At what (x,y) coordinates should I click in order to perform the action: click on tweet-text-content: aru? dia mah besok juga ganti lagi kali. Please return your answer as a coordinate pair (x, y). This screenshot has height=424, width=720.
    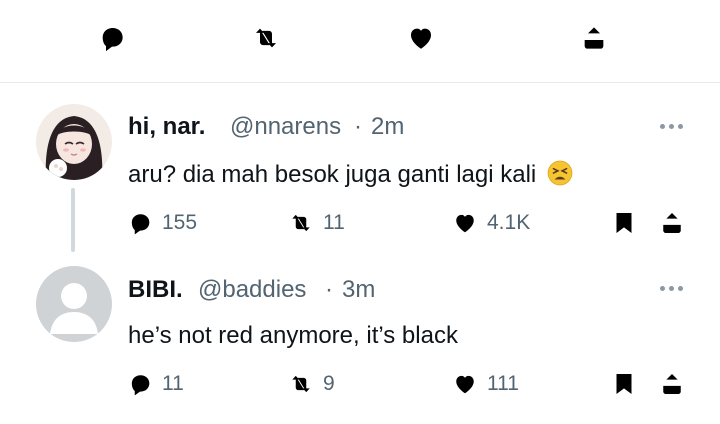
    Looking at the image, I should click on (332, 174).